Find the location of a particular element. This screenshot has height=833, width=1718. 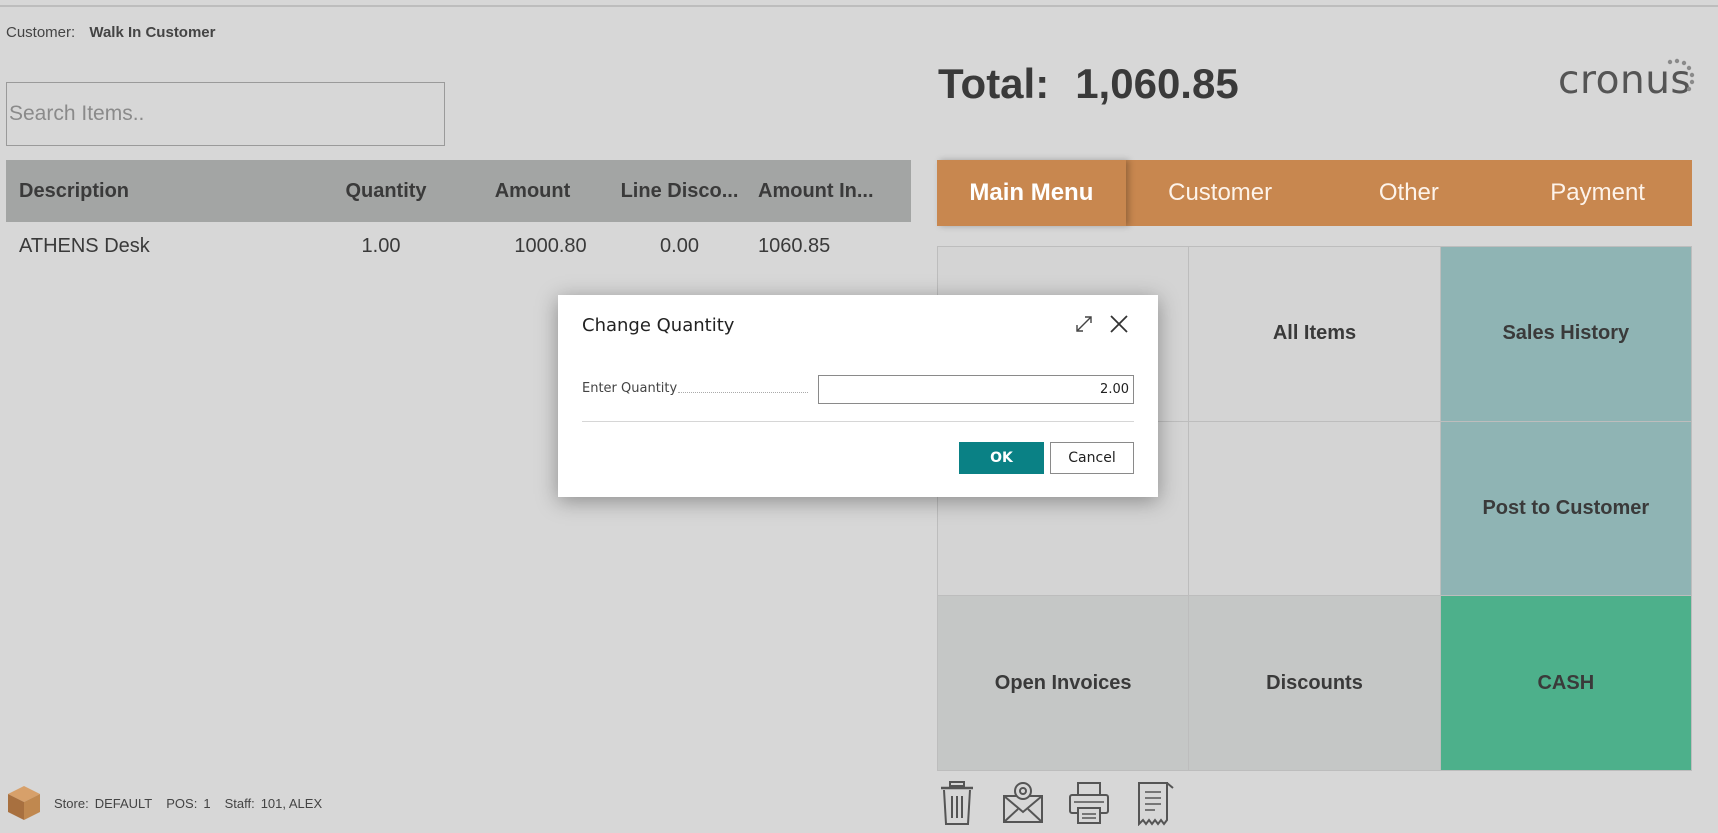

tile-open-invoices: Open Invoices is located at coordinates (1063, 683).